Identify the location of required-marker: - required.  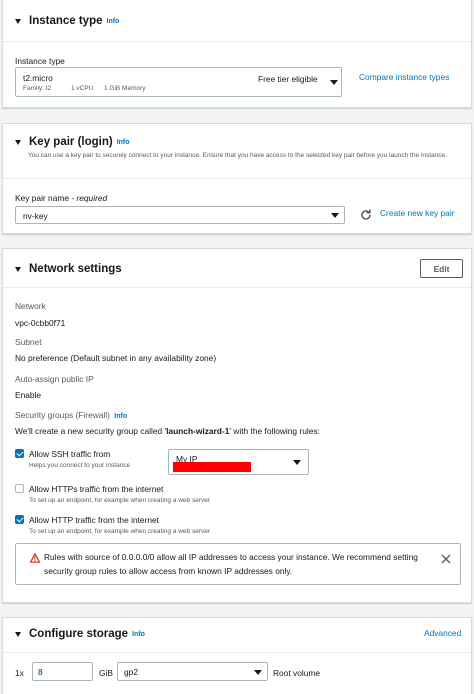
(88, 198).